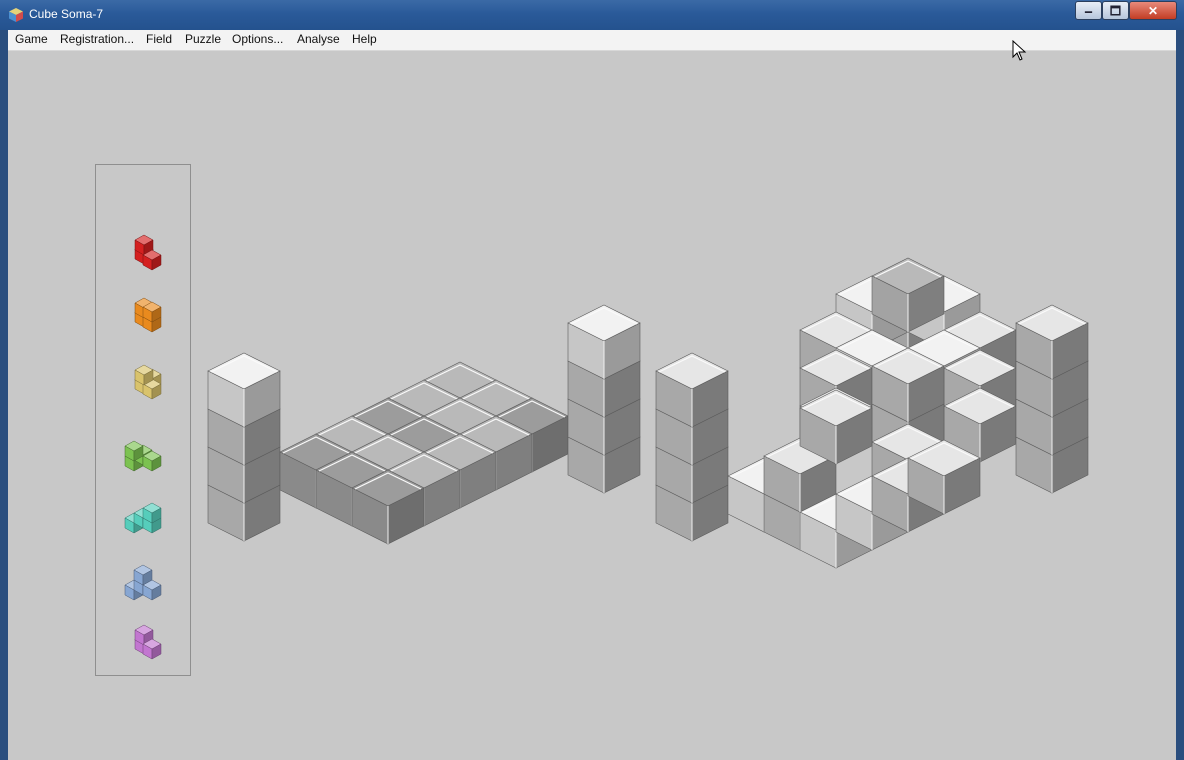 Image resolution: width=1184 pixels, height=760 pixels. What do you see at coordinates (143, 456) in the screenshot?
I see `piece-icon-green` at bounding box center [143, 456].